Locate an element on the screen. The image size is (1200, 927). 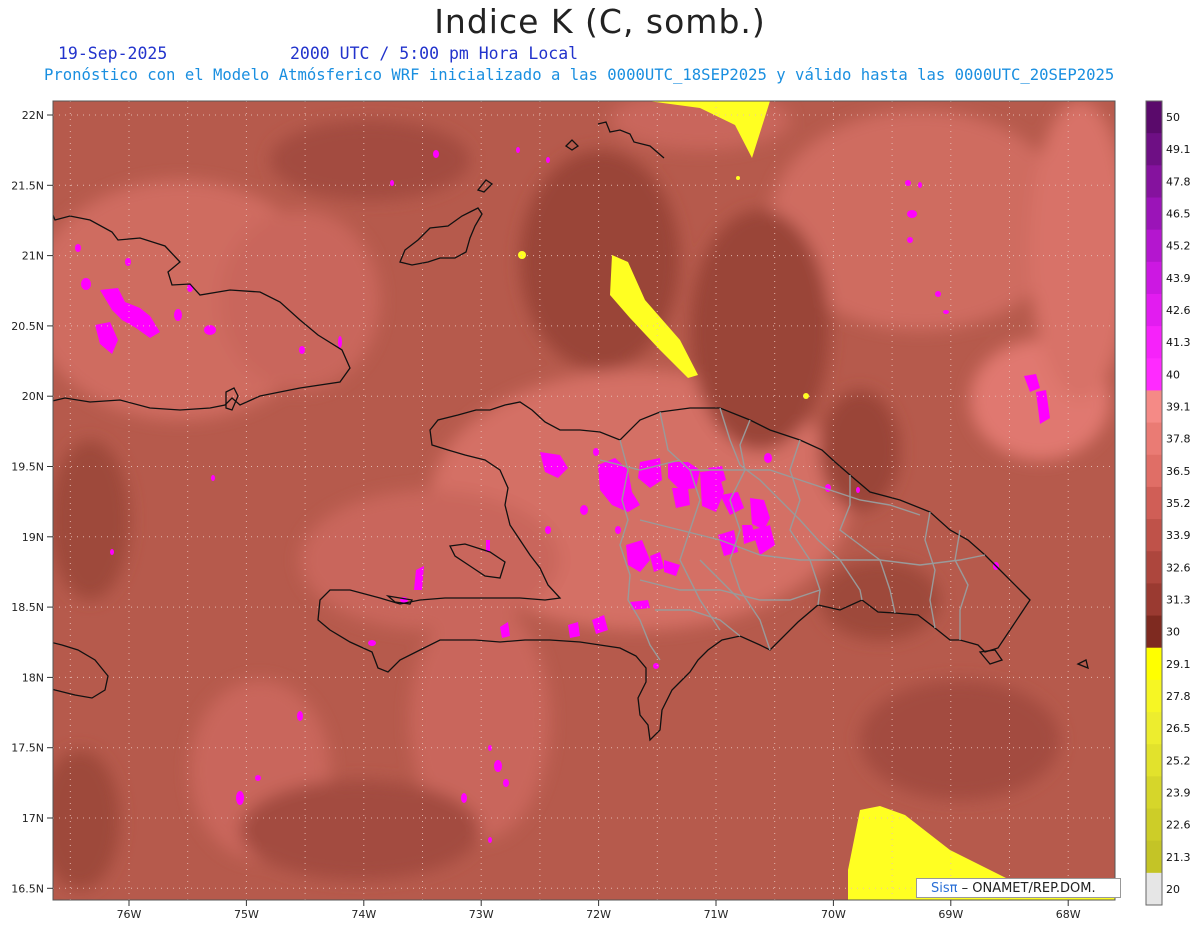
lon-tick-label: 70W is located at coordinates (833, 914).